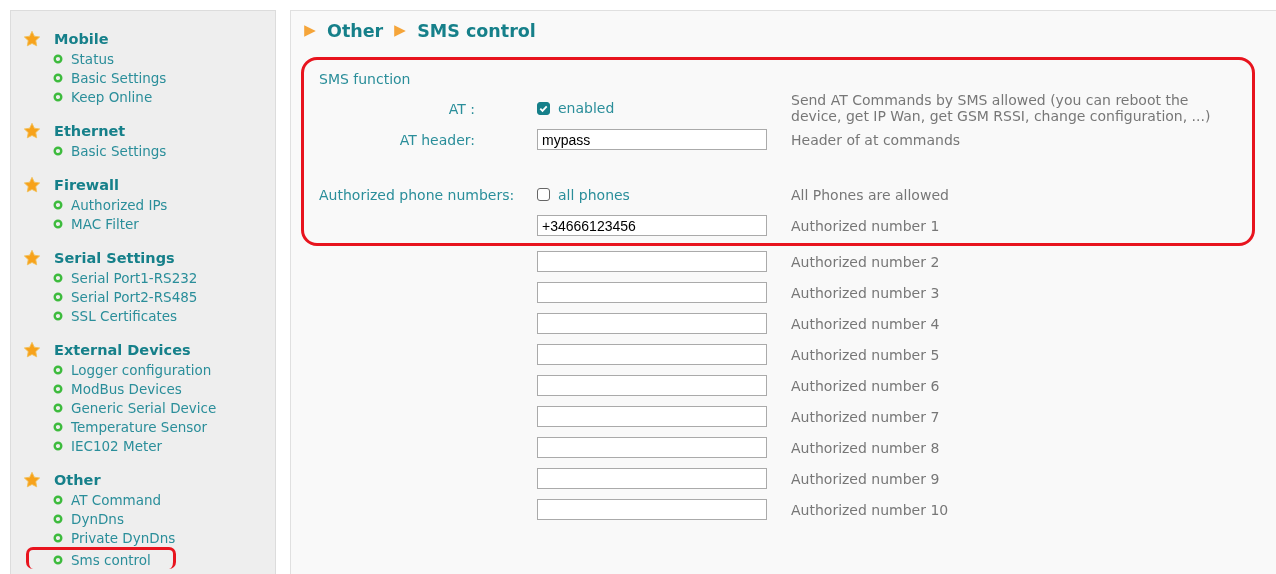 This screenshot has height=574, width=1276. Describe the element at coordinates (476, 31) in the screenshot. I see `breadcrumb-item: SMS control` at that location.